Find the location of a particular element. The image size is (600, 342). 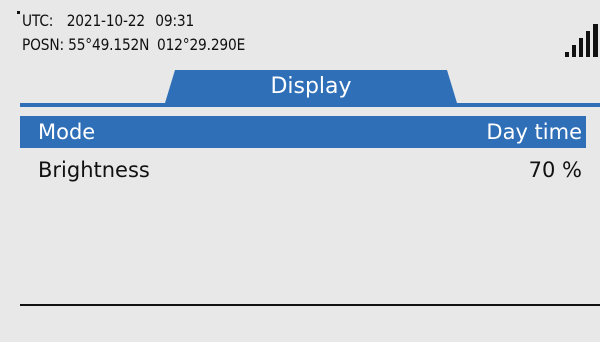

tab-underline is located at coordinates (310, 105).